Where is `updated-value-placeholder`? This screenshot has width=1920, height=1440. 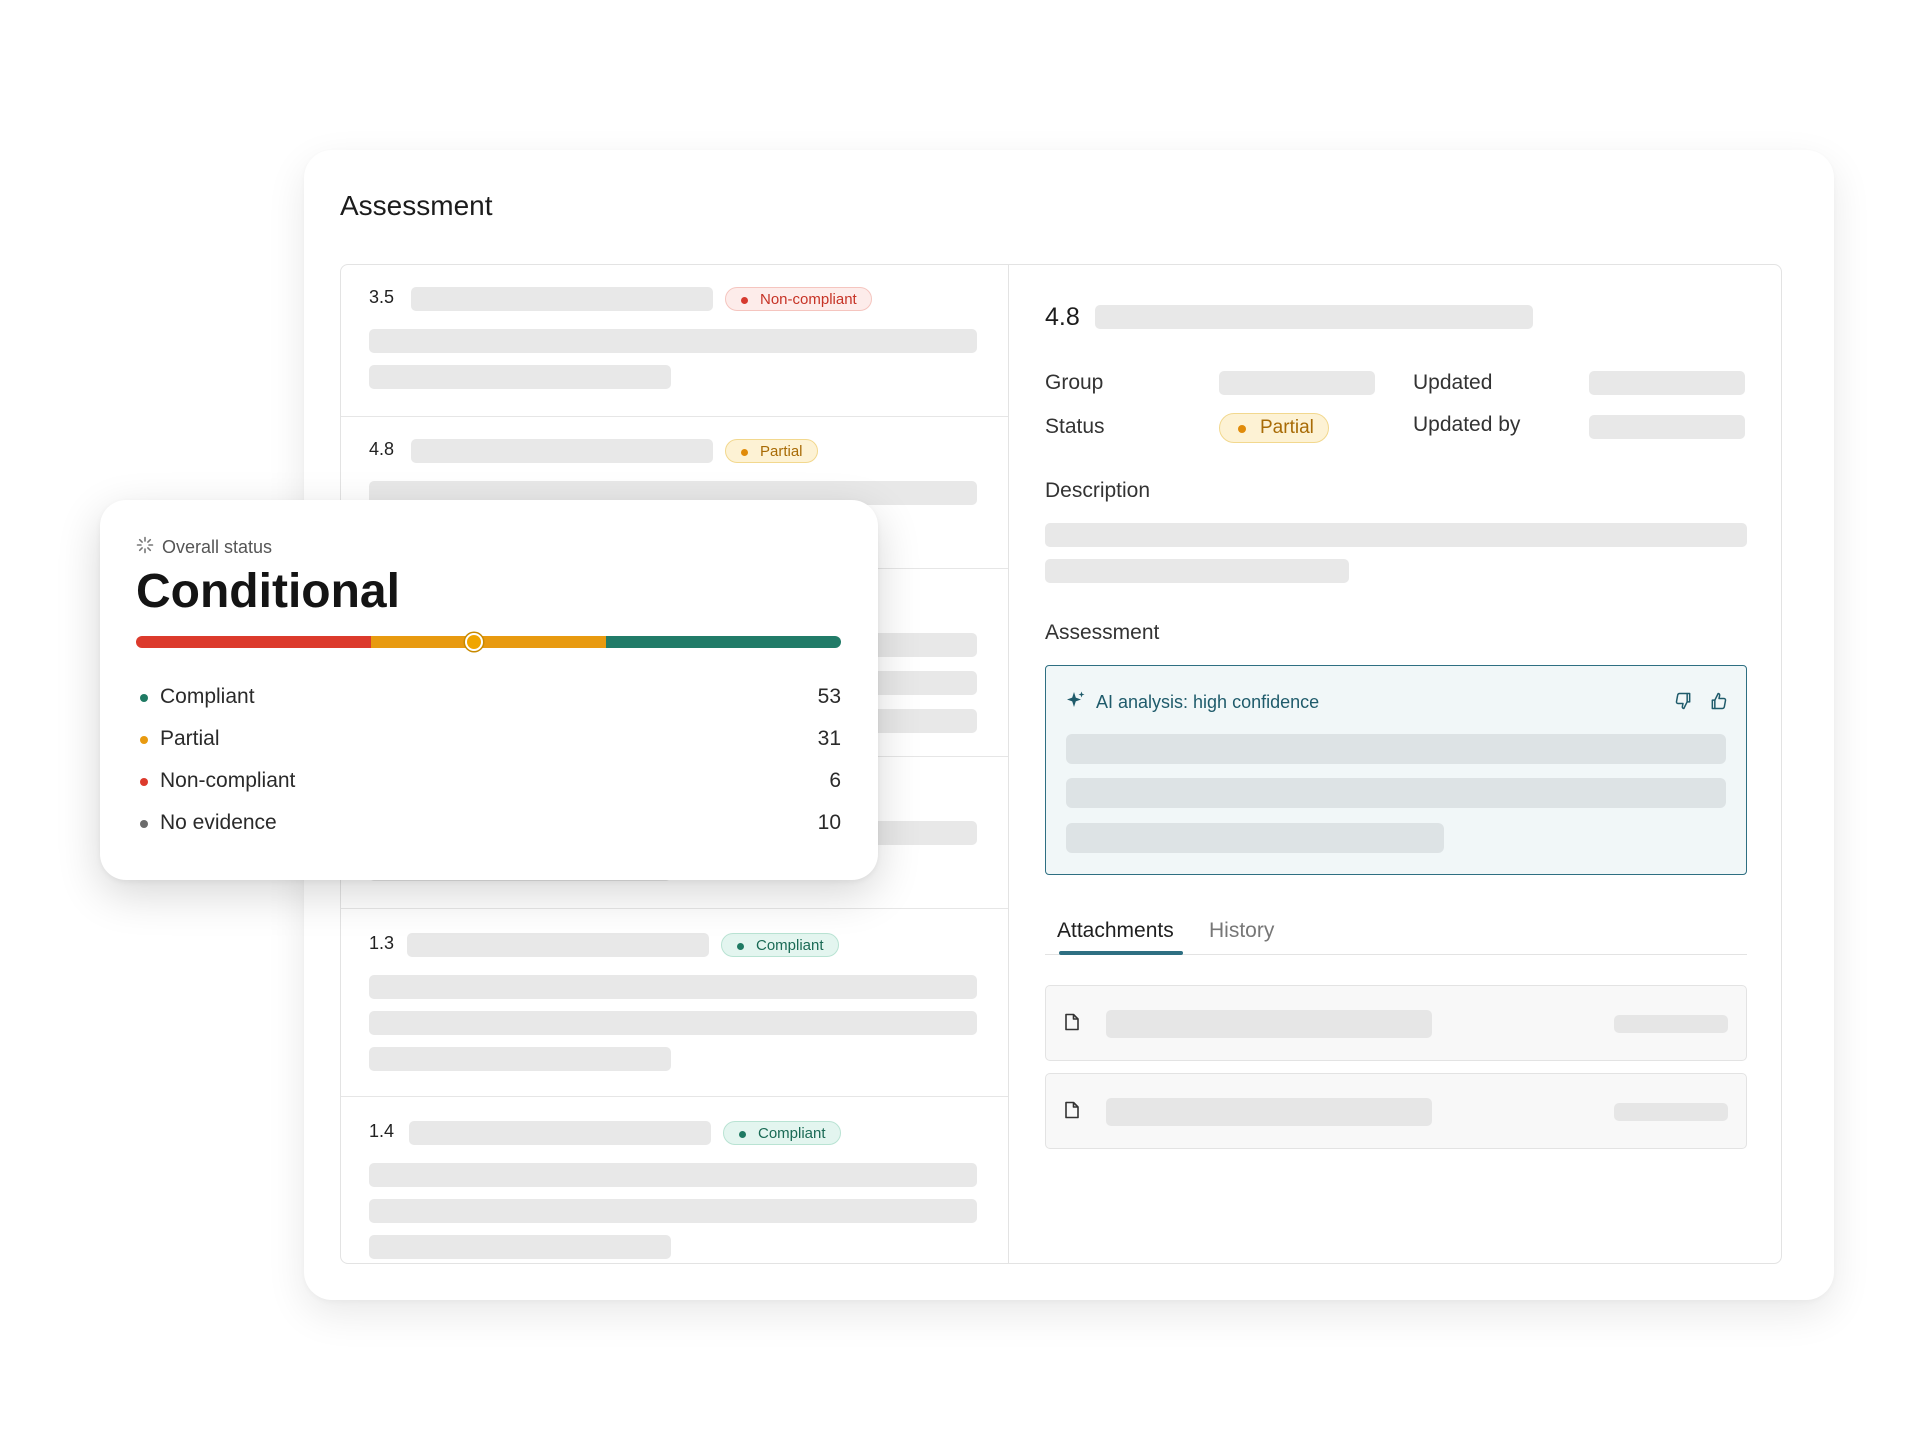
updated-value-placeholder is located at coordinates (1667, 383).